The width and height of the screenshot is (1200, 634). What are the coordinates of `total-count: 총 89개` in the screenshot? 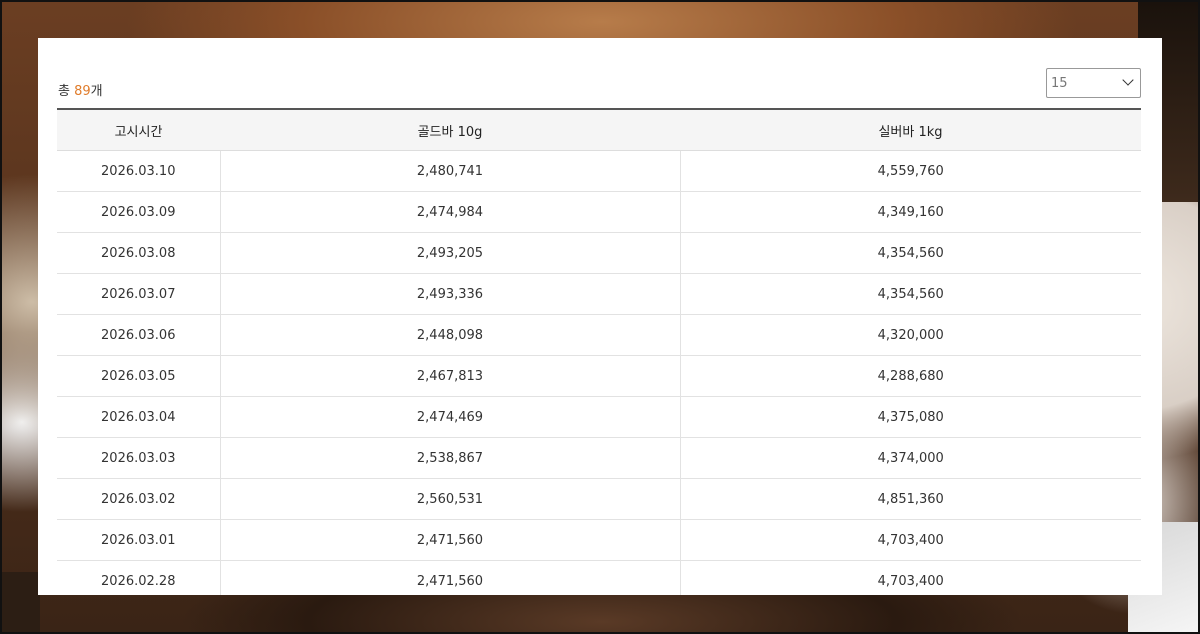 It's located at (80, 89).